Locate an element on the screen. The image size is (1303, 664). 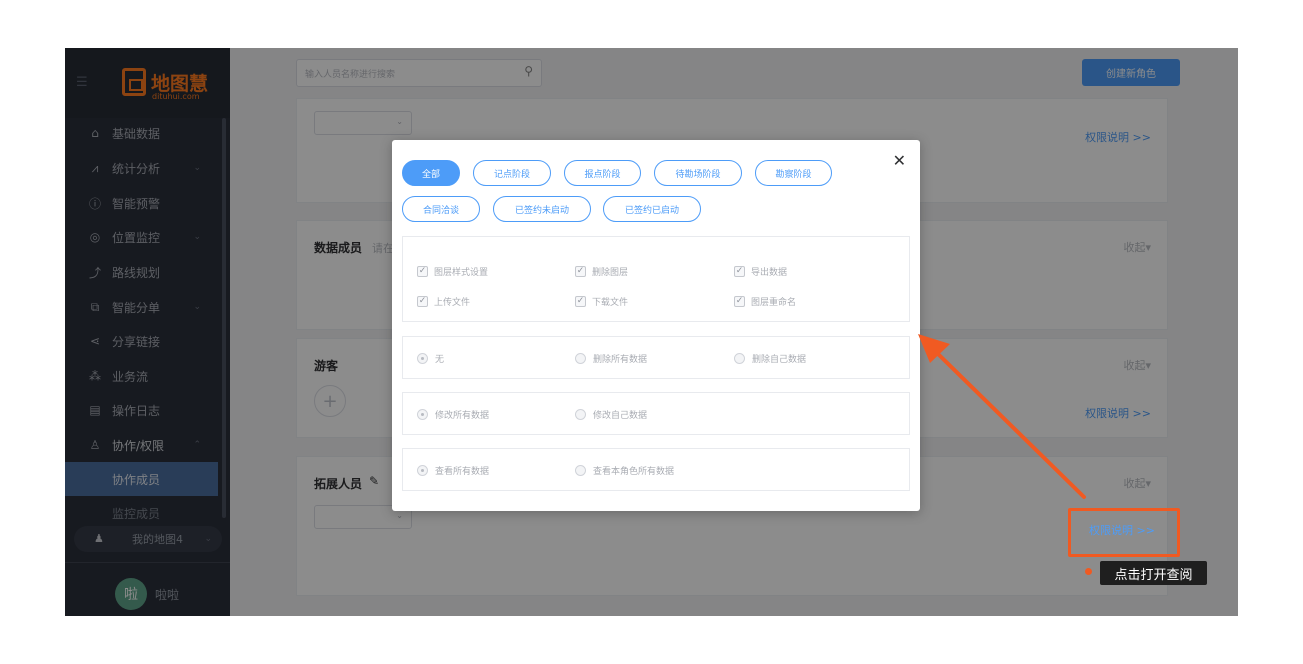
radio-delete-own: 删除自己数据 is located at coordinates (770, 358).